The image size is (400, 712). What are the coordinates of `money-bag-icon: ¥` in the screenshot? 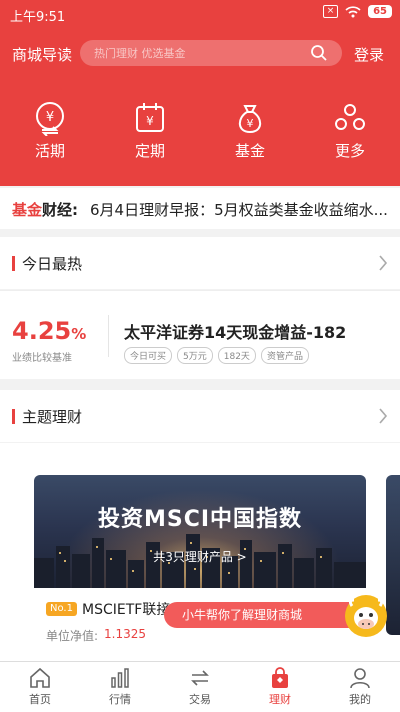 It's located at (250, 119).